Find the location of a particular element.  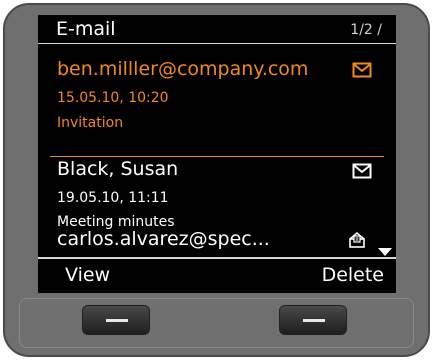

email-date: 19.05.10, 11:11 is located at coordinates (113, 198).